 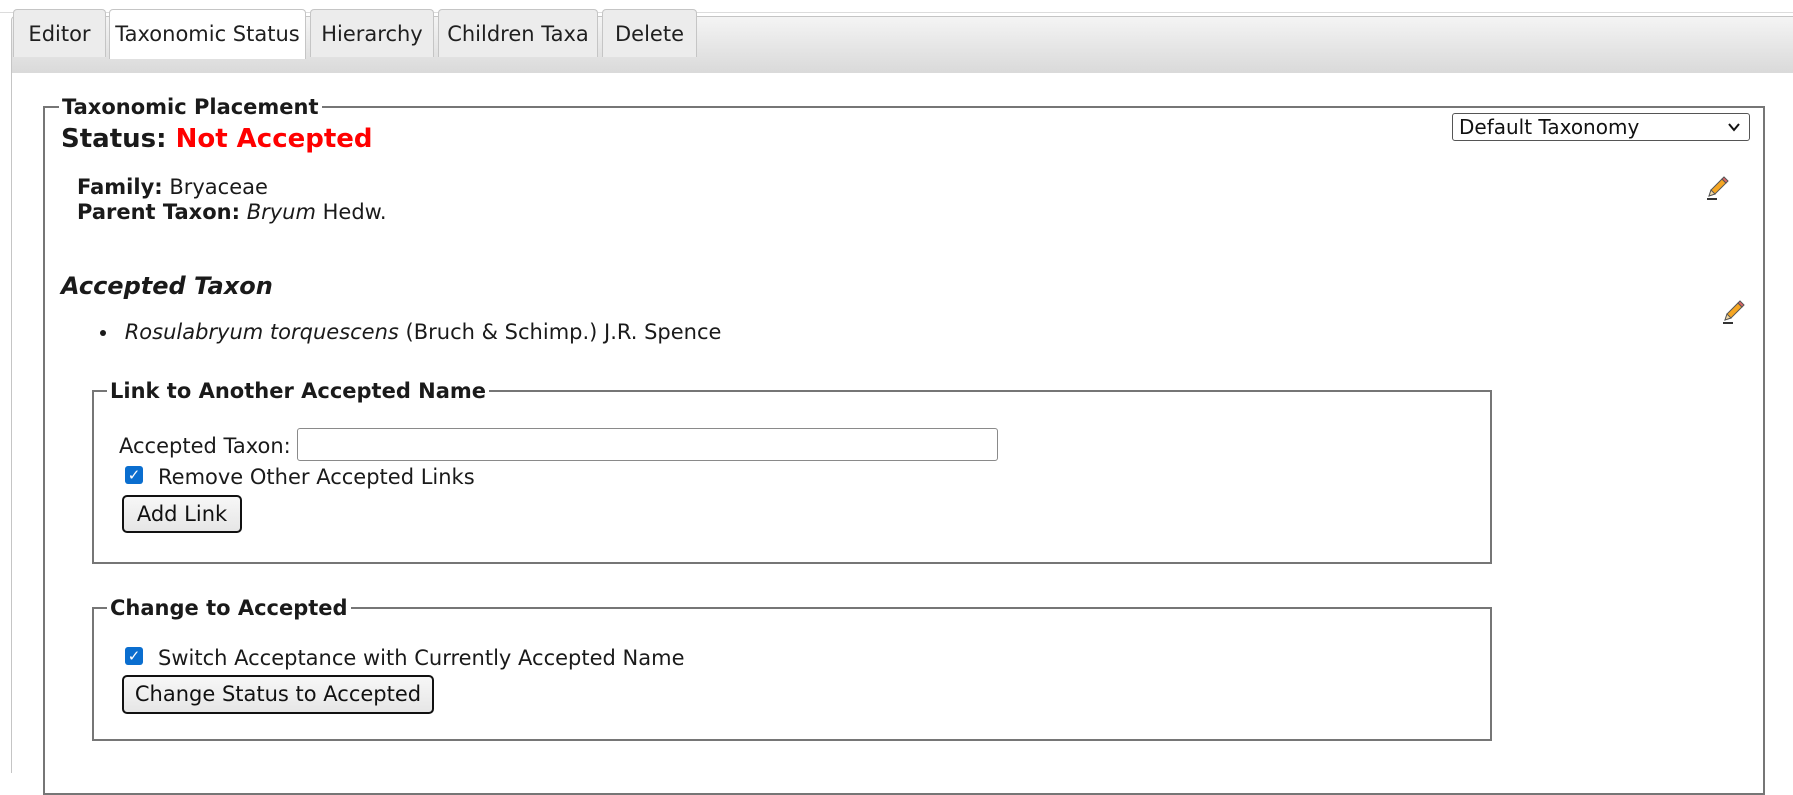 I want to click on accepted-taxon-heading: Accepted Taxon, so click(x=167, y=286).